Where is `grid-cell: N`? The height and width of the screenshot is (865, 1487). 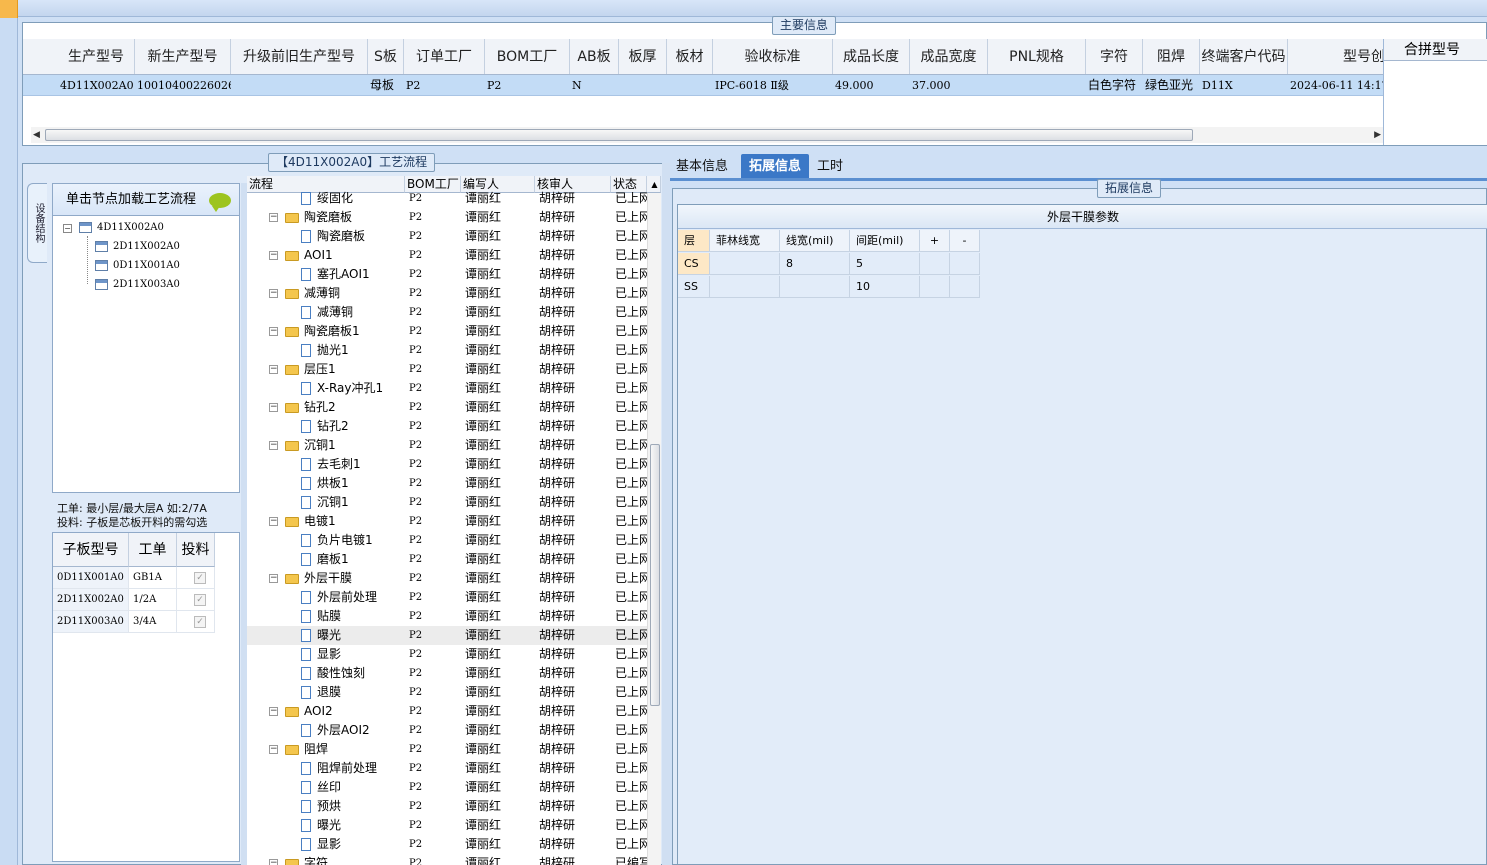
grid-cell: N is located at coordinates (594, 85).